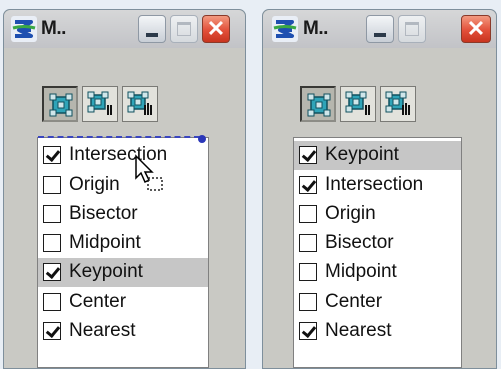 This screenshot has width=501, height=369. What do you see at coordinates (149, 172) in the screenshot?
I see `drag-cursor-icon` at bounding box center [149, 172].